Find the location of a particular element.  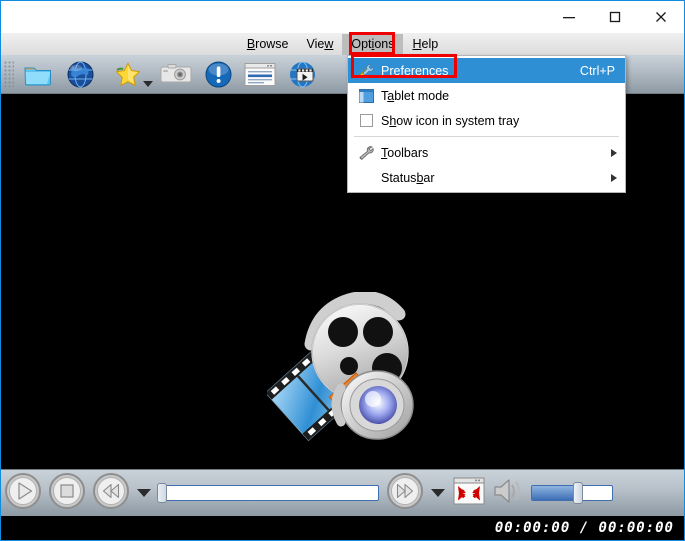

playlist-icon is located at coordinates (260, 74).